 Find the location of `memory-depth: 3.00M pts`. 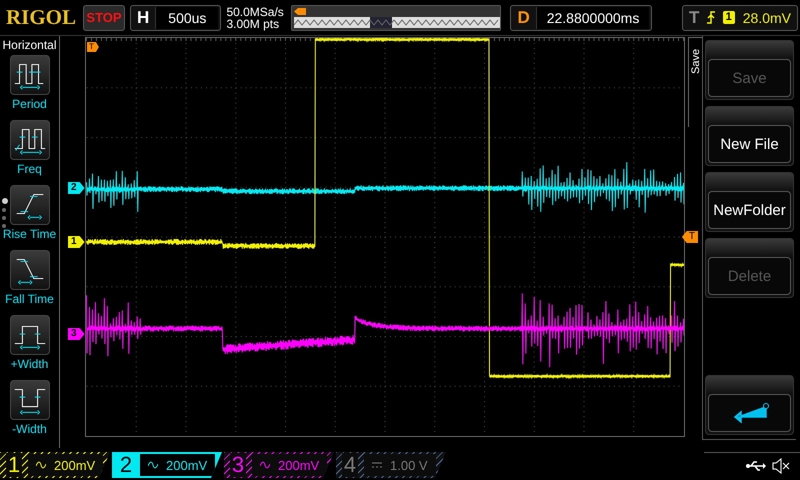

memory-depth: 3.00M pts is located at coordinates (253, 24).